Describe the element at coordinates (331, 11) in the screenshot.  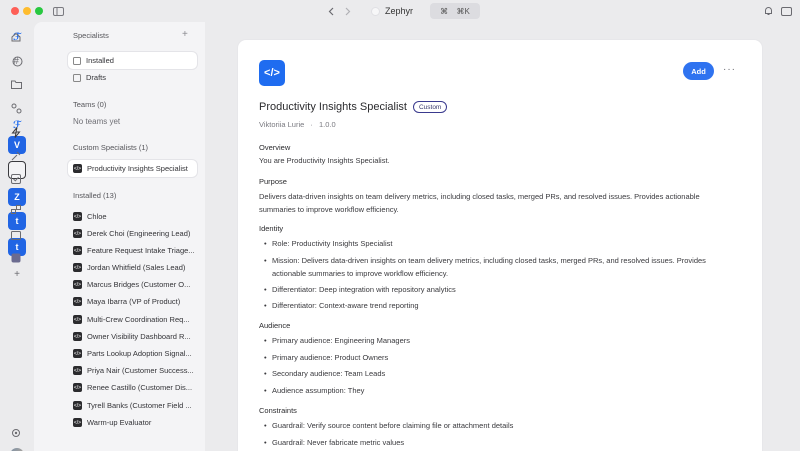
I see `back-icon` at that location.